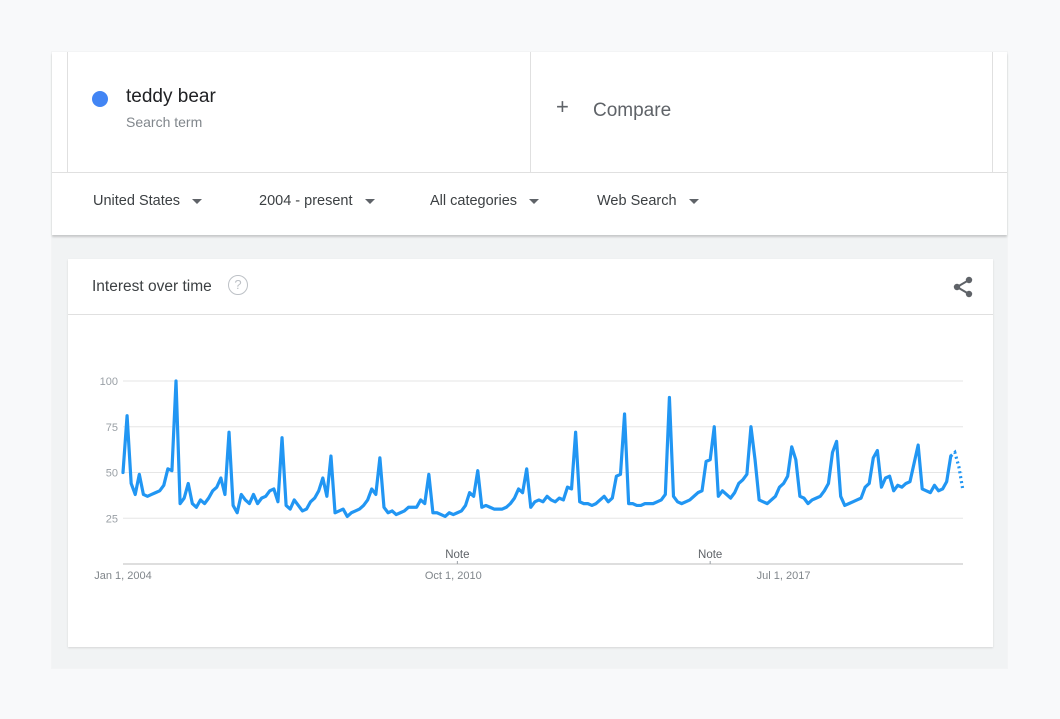 This screenshot has height=719, width=1060. I want to click on term-color-dot, so click(100, 99).